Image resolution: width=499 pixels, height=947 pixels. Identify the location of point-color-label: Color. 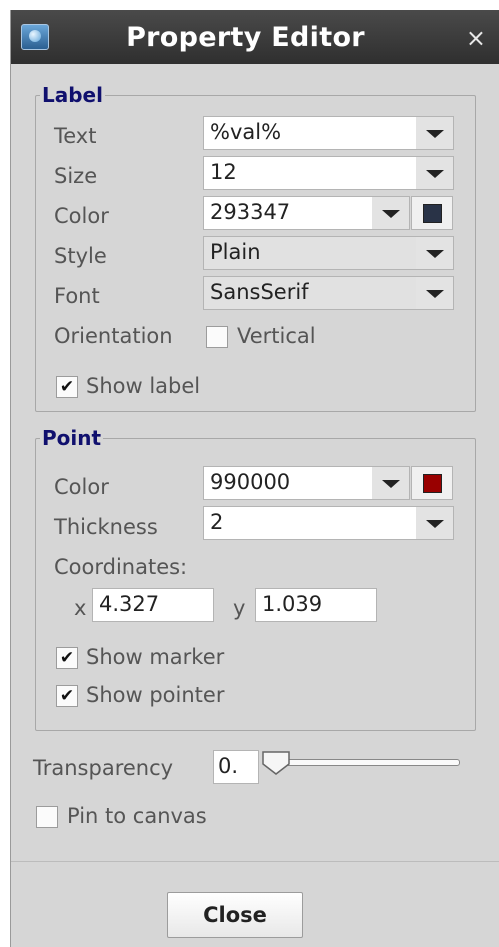
(81, 487).